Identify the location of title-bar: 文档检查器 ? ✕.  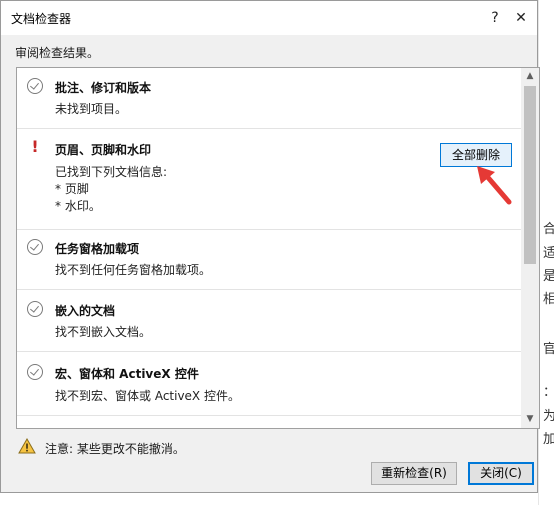
(269, 18).